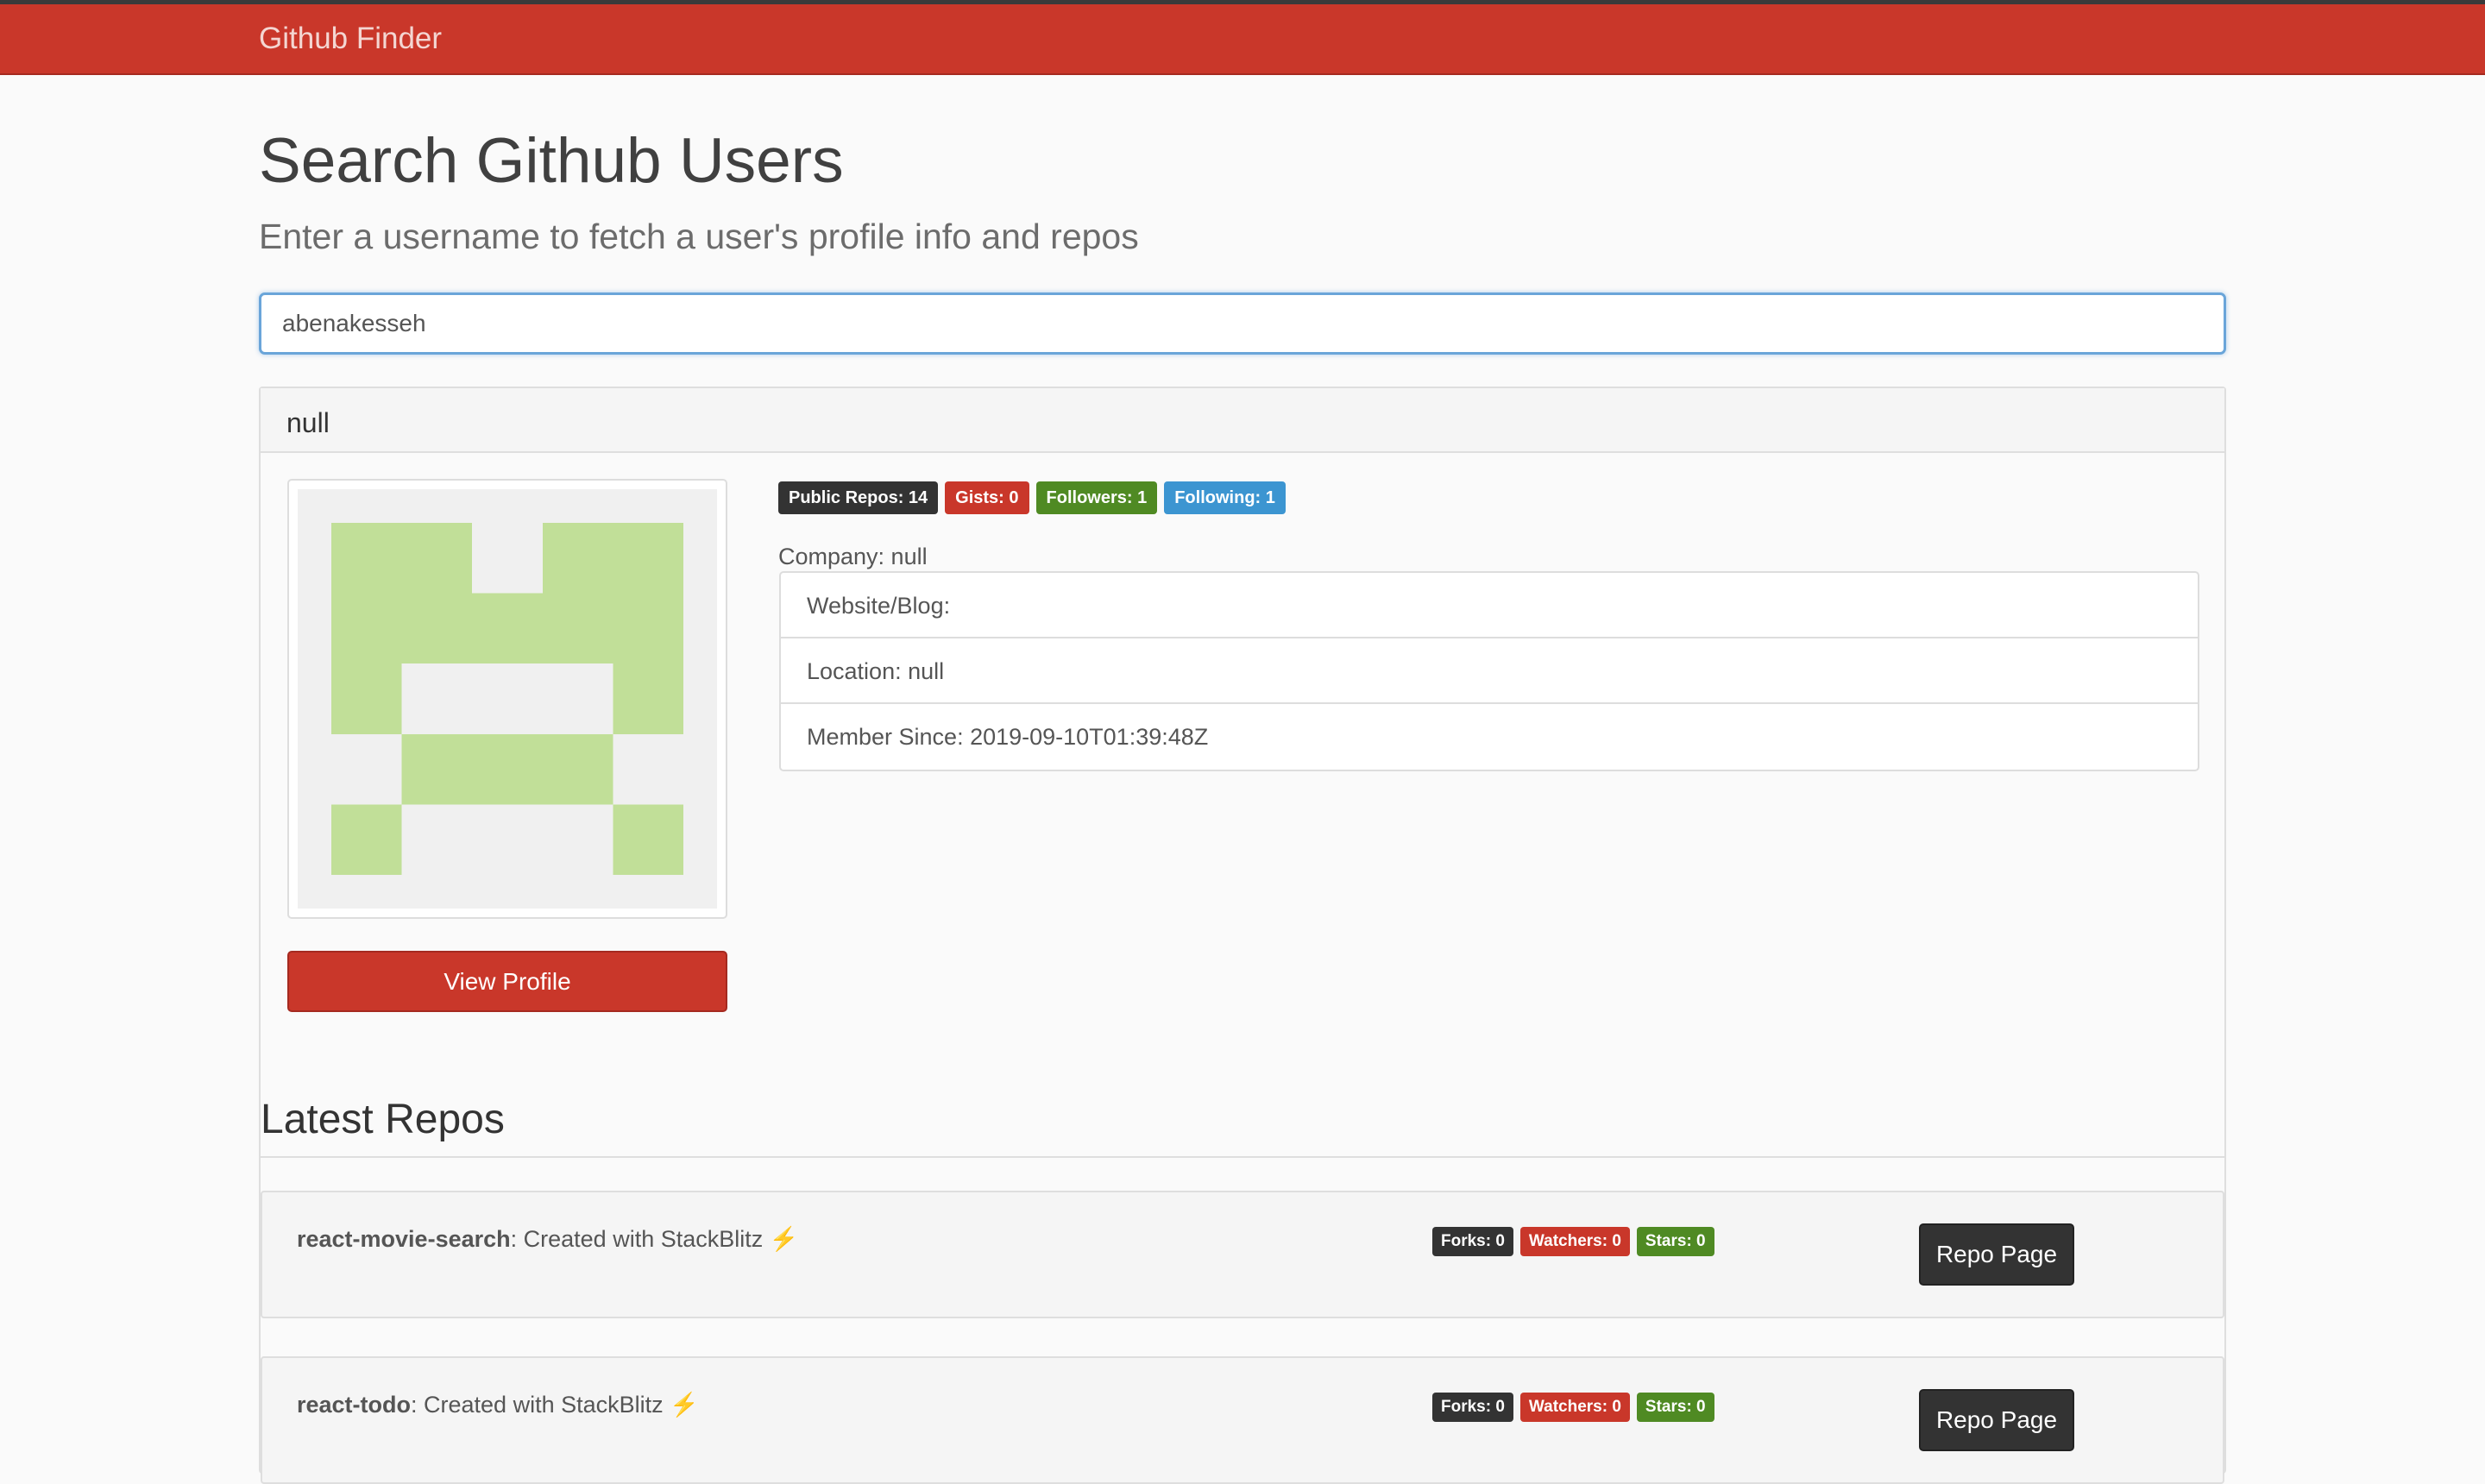 This screenshot has height=1484, width=2485. I want to click on location-item: Location: null, so click(1489, 671).